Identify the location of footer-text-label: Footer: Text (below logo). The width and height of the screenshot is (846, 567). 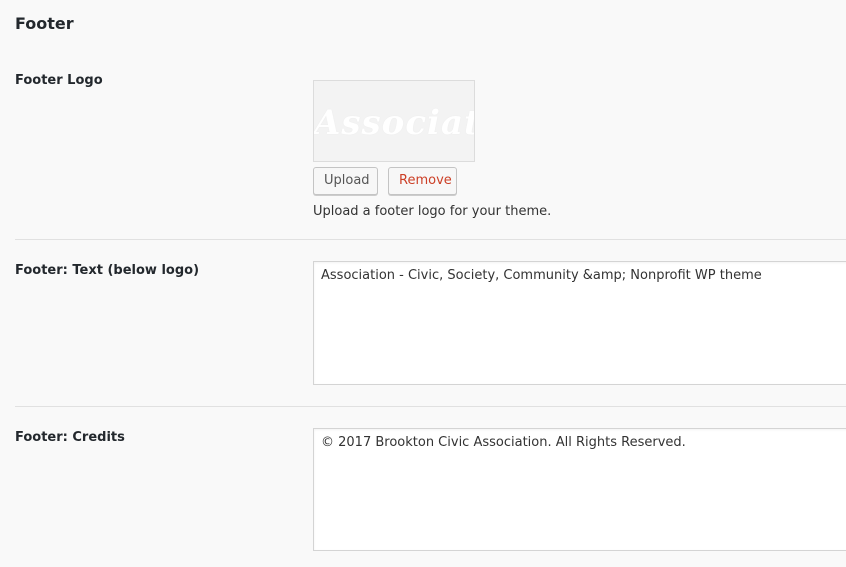
(107, 270).